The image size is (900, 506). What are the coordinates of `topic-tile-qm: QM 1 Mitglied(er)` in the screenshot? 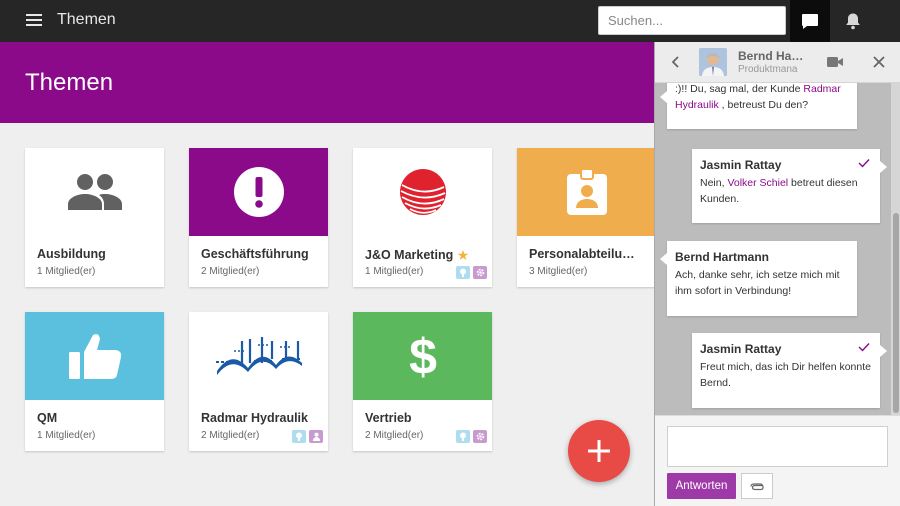 It's located at (94, 381).